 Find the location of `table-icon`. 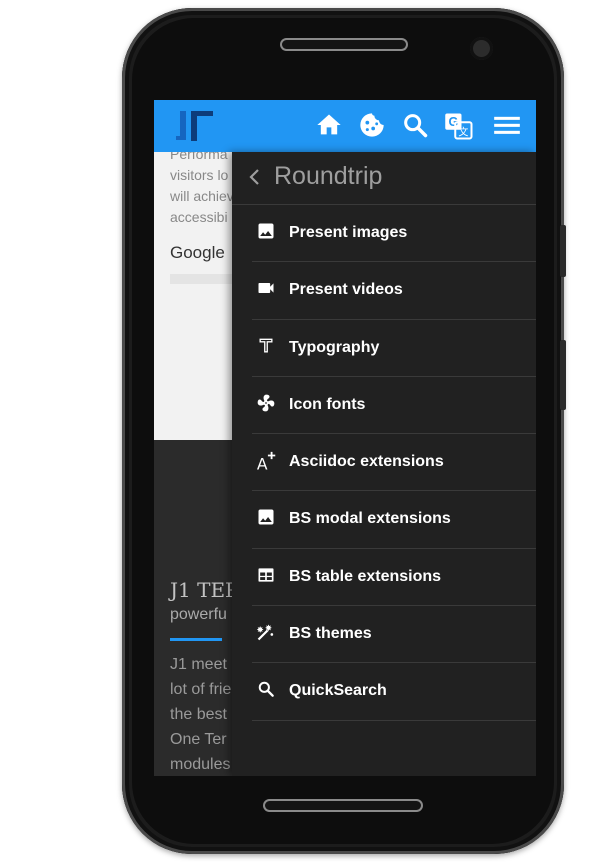

table-icon is located at coordinates (267, 576).